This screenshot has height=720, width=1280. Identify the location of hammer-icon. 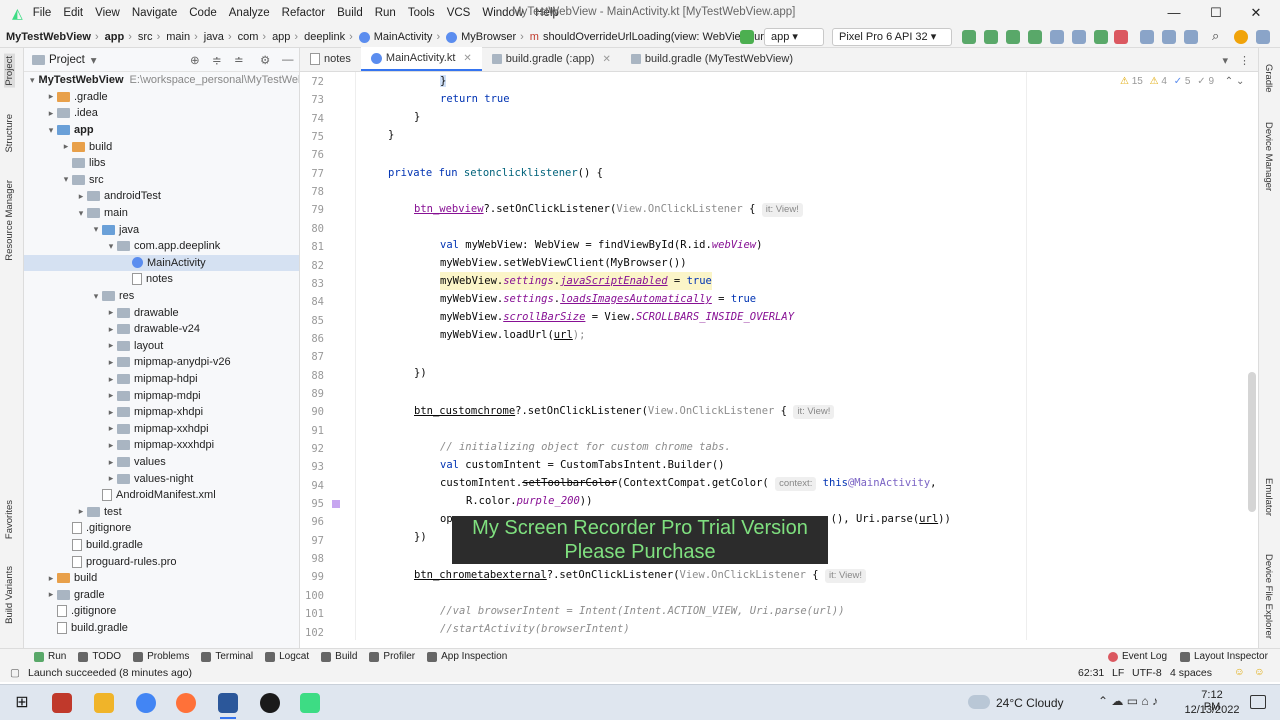
(747, 37).